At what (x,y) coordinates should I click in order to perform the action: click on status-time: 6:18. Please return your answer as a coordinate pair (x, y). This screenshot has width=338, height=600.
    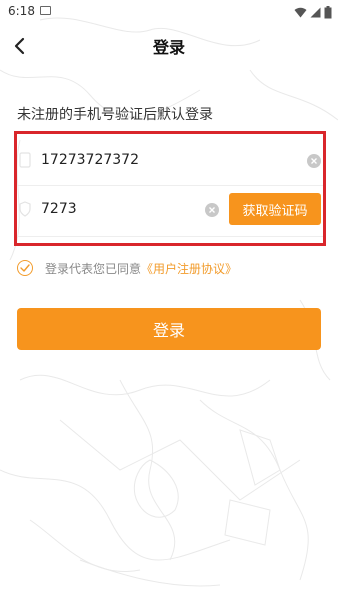
    Looking at the image, I should click on (21, 11).